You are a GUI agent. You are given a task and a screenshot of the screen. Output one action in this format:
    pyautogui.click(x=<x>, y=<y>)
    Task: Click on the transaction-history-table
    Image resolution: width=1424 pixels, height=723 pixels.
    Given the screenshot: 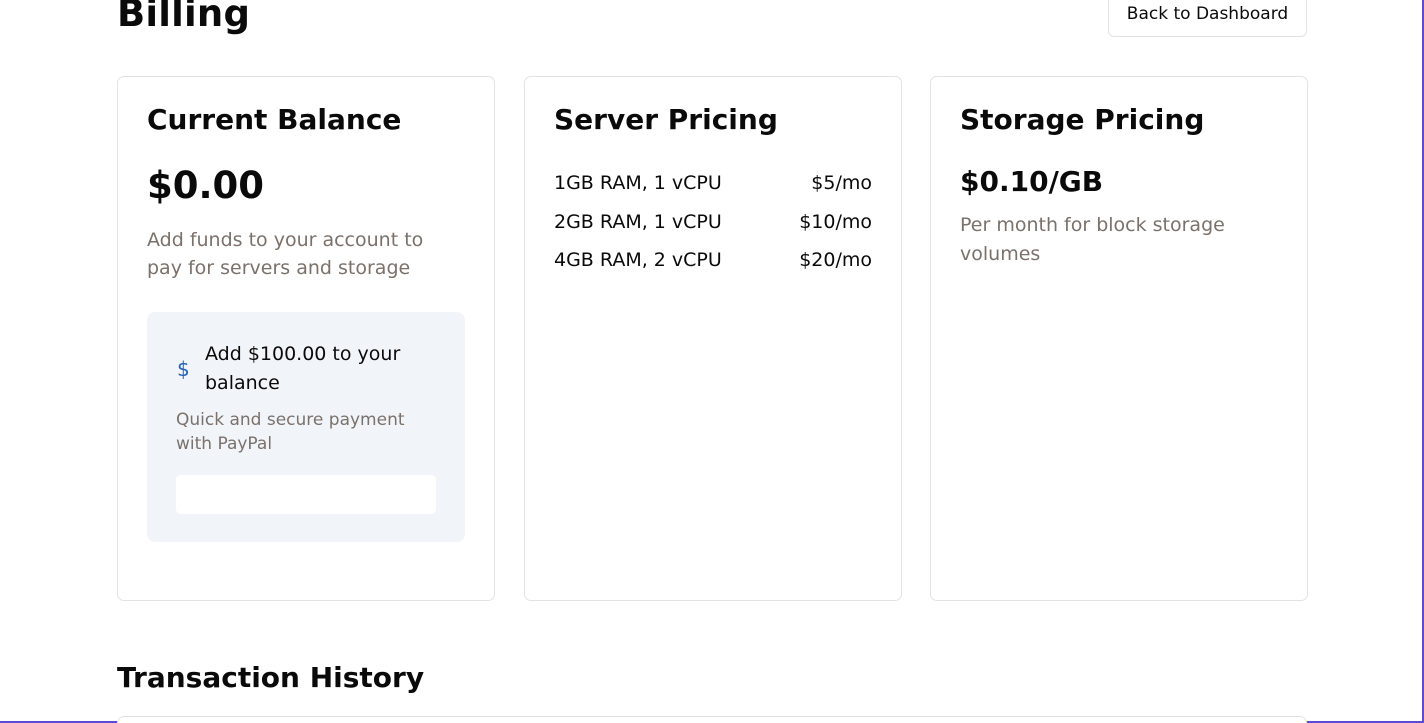 What is the action you would take?
    pyautogui.click(x=712, y=719)
    